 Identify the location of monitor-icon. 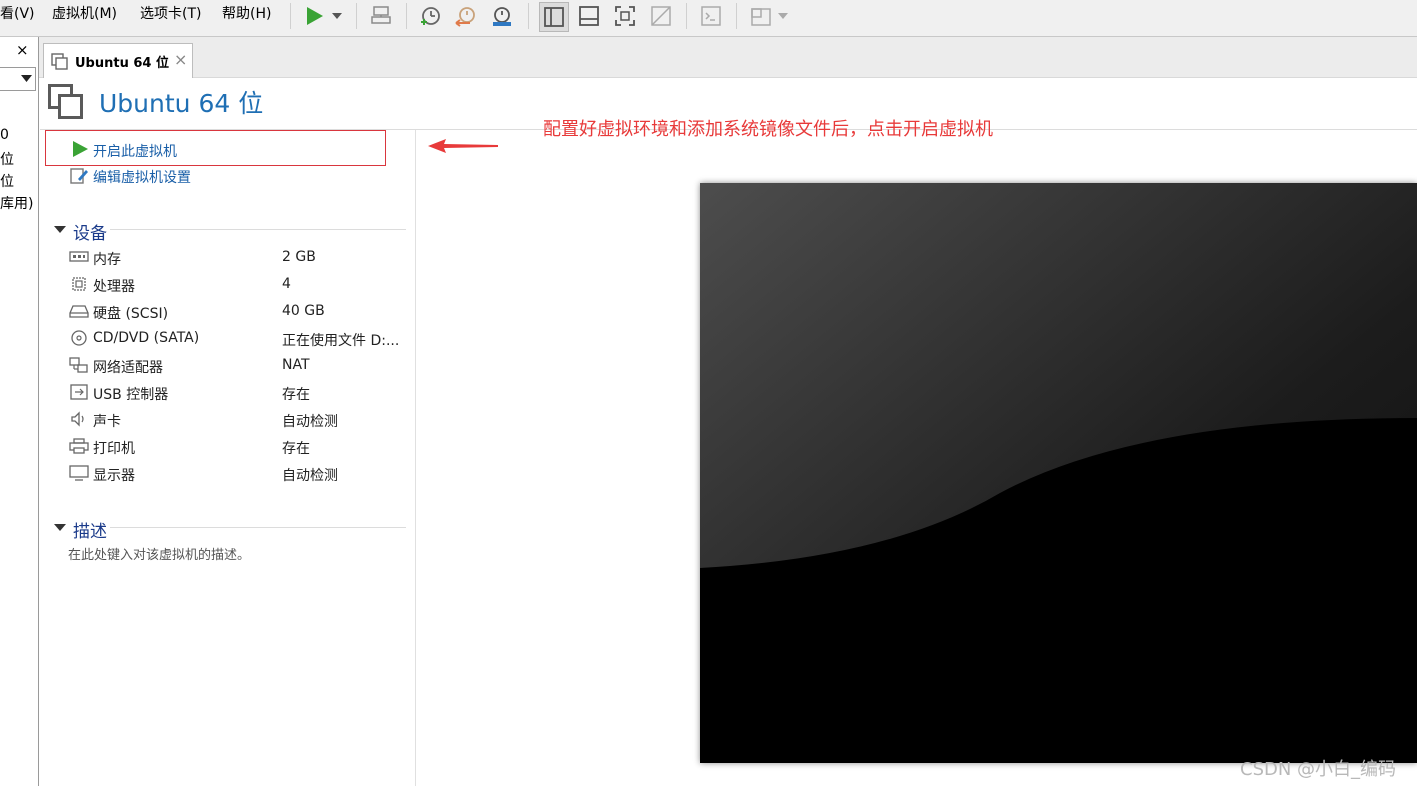
(79, 473).